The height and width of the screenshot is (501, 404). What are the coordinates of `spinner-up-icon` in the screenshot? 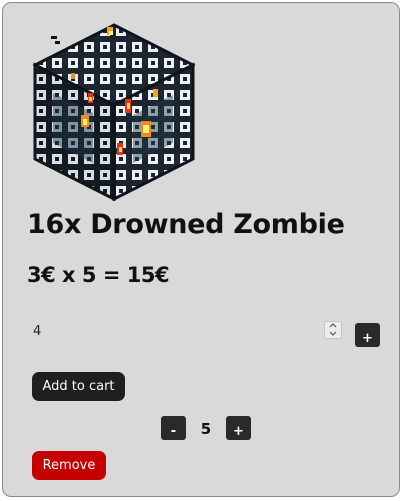 It's located at (333, 326).